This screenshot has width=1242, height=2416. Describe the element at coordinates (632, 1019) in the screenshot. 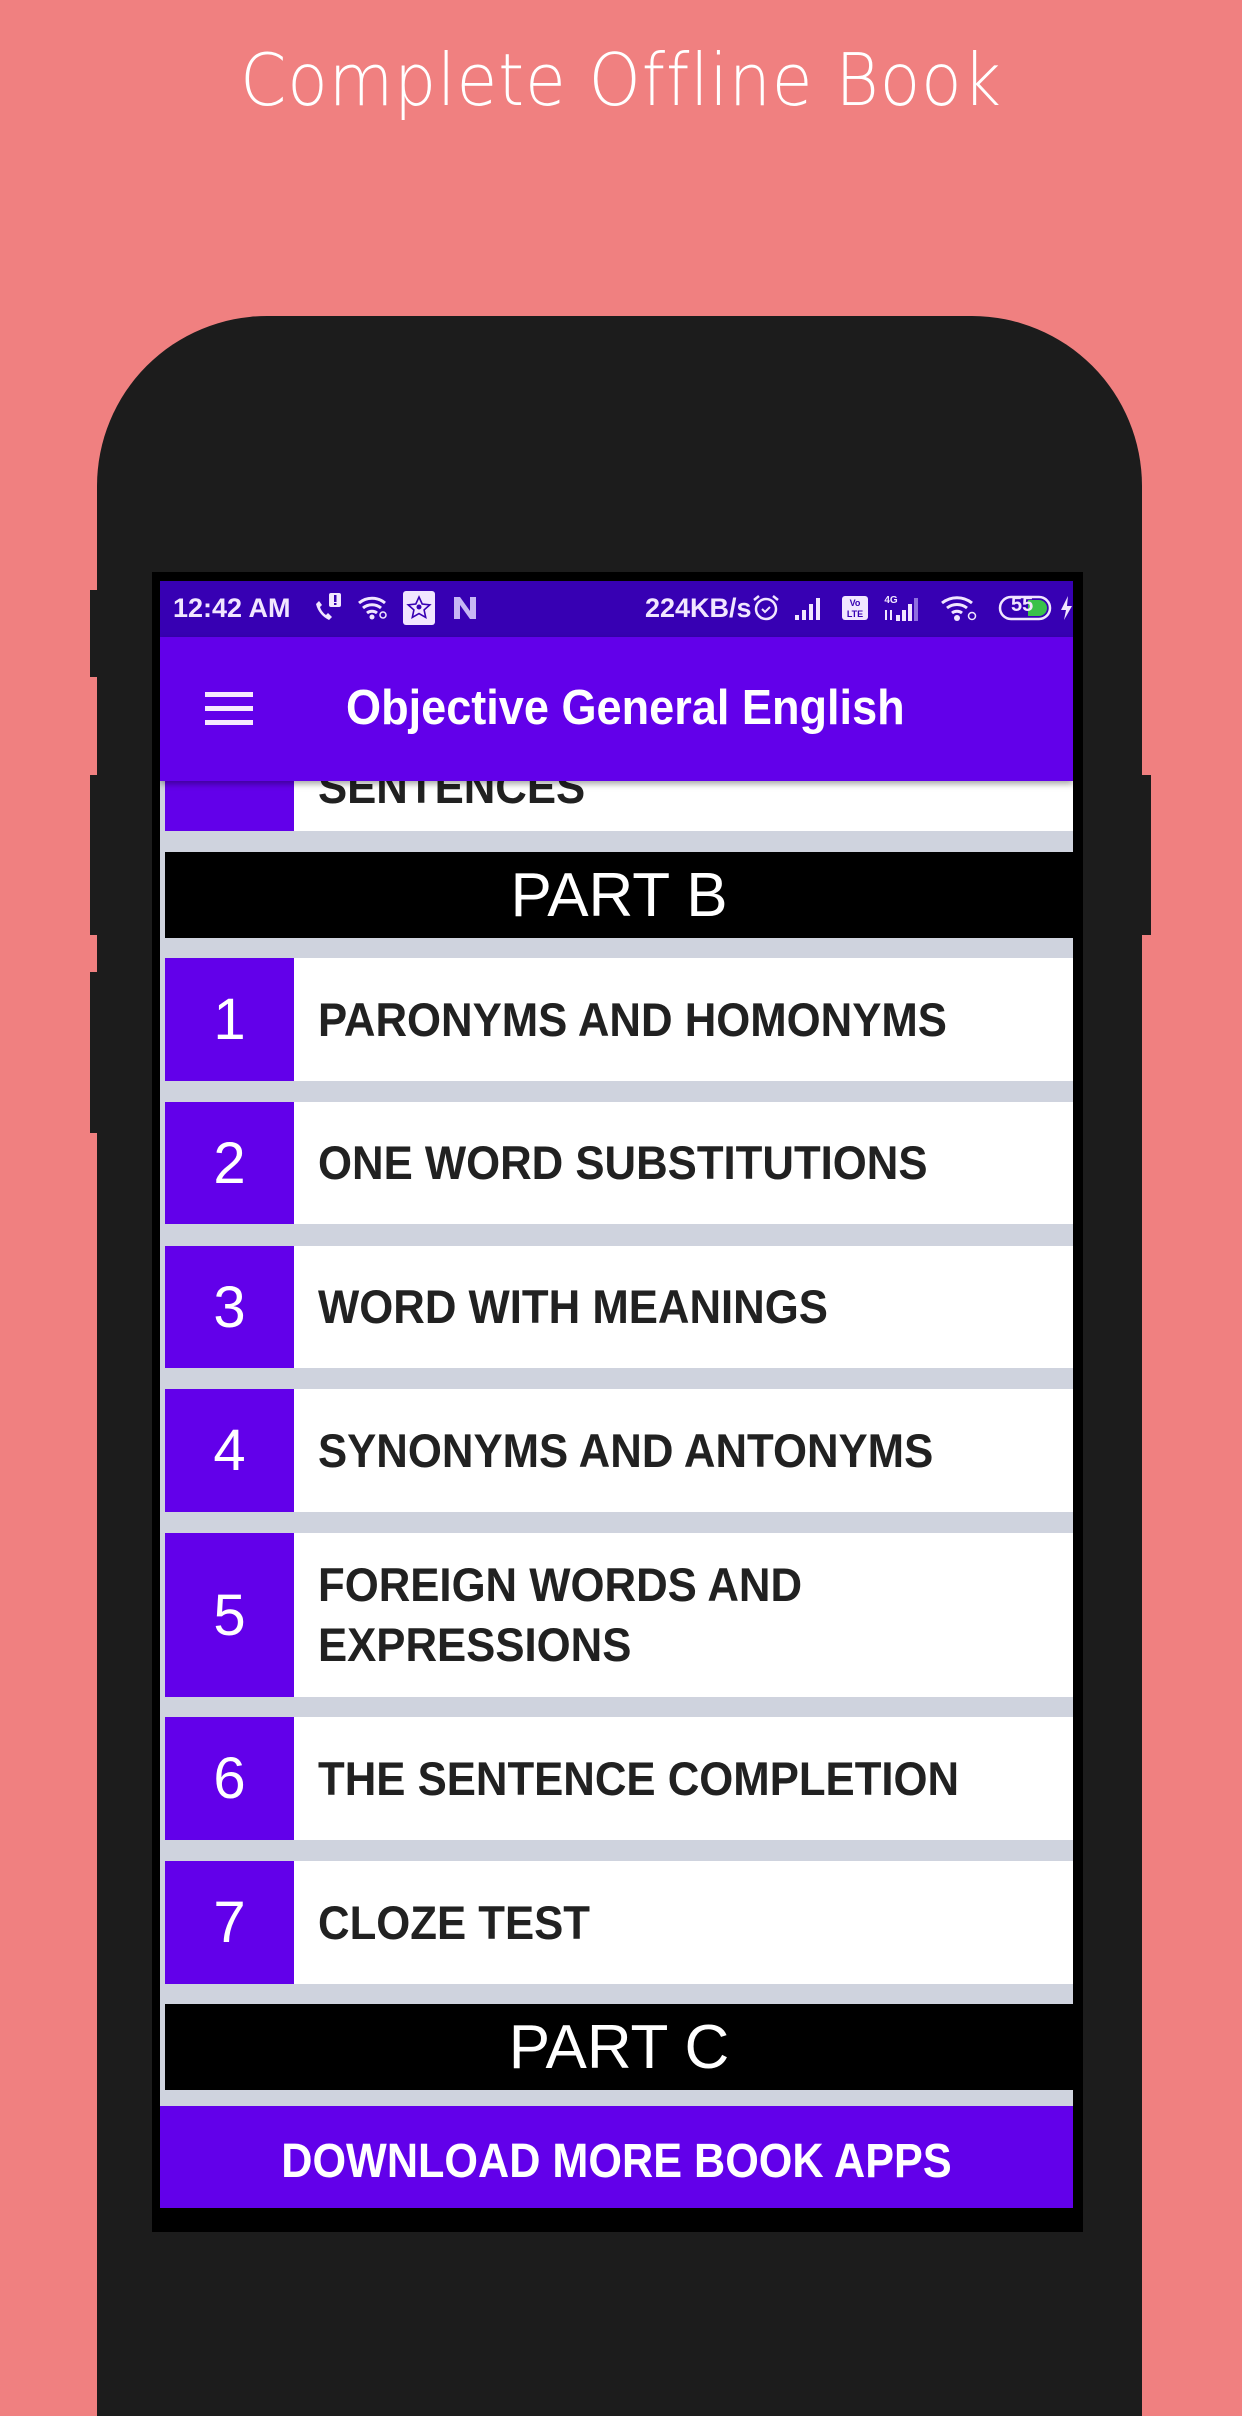

I see `chapter-title: PARONYMS AND HOMONYMS` at that location.